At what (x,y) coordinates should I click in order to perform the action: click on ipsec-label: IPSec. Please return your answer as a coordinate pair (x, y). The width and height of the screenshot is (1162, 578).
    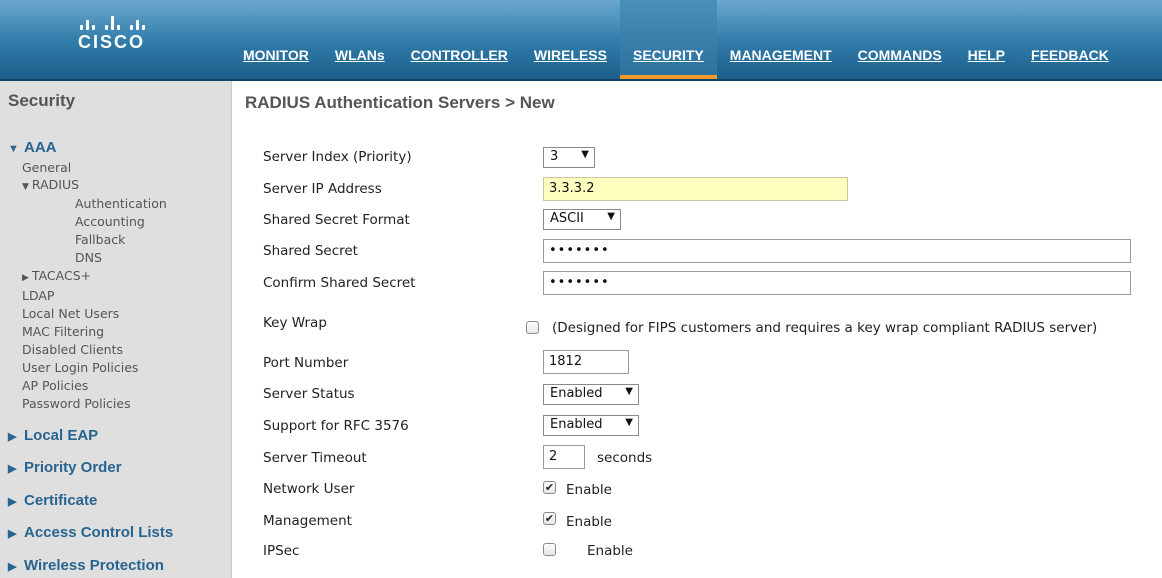
    Looking at the image, I should click on (281, 551).